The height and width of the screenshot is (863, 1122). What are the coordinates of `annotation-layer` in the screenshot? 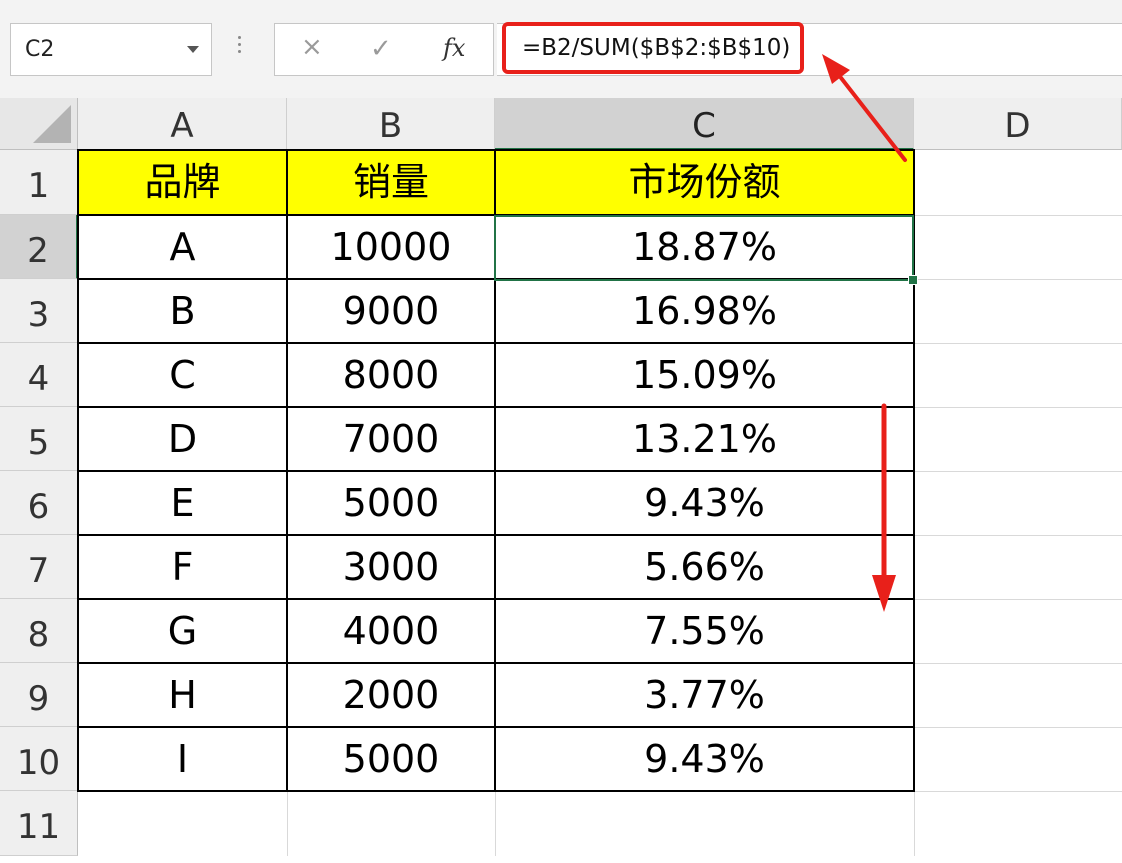 It's located at (864, 333).